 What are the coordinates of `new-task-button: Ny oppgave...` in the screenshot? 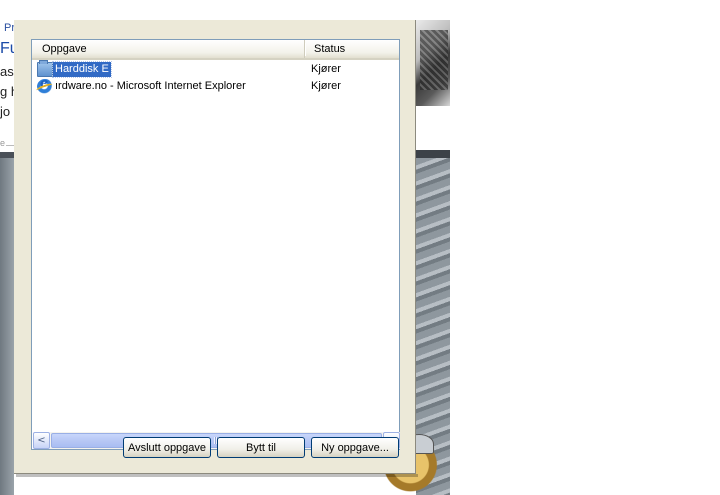 It's located at (355, 447).